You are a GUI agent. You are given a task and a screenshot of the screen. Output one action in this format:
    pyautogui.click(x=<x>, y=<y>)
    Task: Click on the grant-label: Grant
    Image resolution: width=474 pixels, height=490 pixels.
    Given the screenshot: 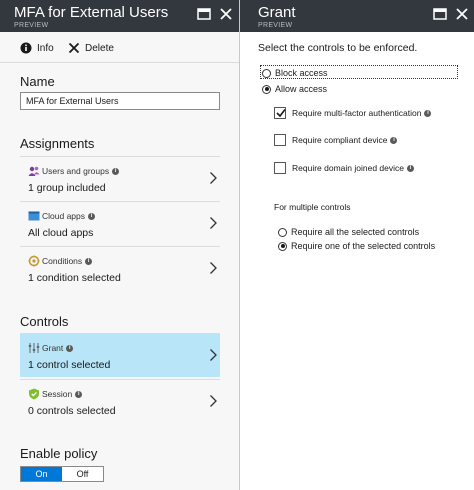 What is the action you would take?
    pyautogui.click(x=53, y=348)
    